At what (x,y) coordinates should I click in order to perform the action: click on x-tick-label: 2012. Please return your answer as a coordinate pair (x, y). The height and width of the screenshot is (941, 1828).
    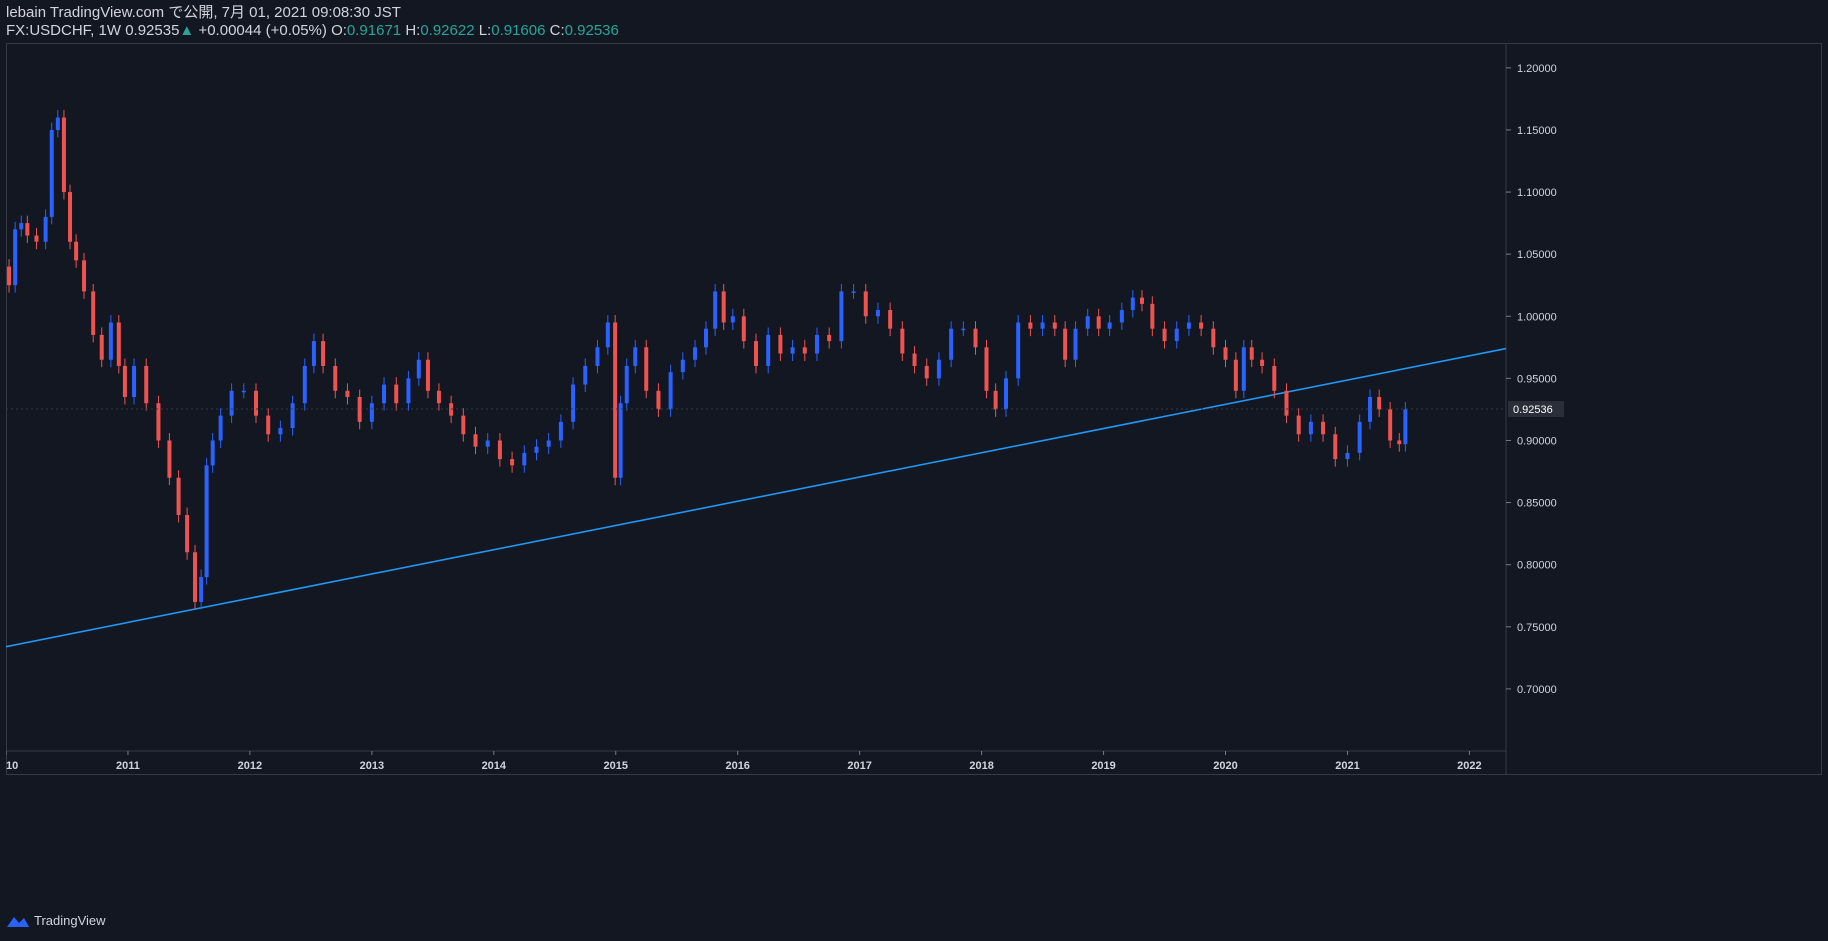
    Looking at the image, I should click on (250, 766).